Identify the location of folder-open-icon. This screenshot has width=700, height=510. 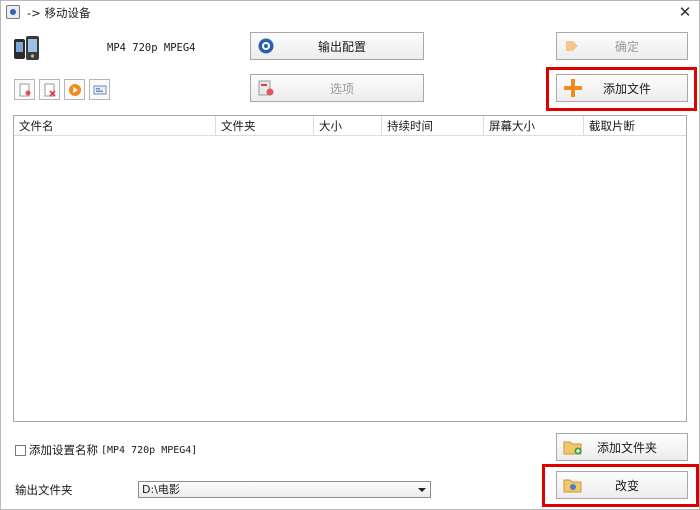
(572, 486).